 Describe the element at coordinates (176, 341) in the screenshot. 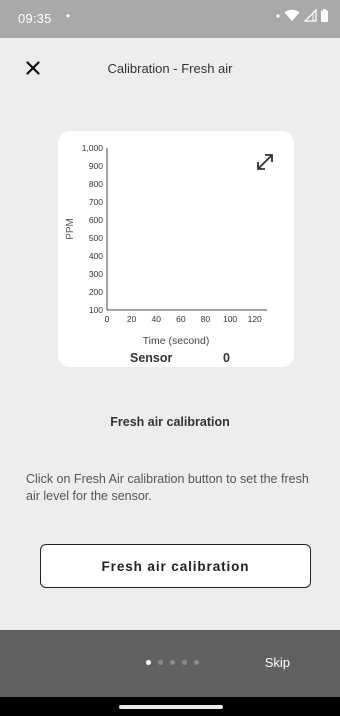

I see `x-axis-title: Time (second)` at that location.